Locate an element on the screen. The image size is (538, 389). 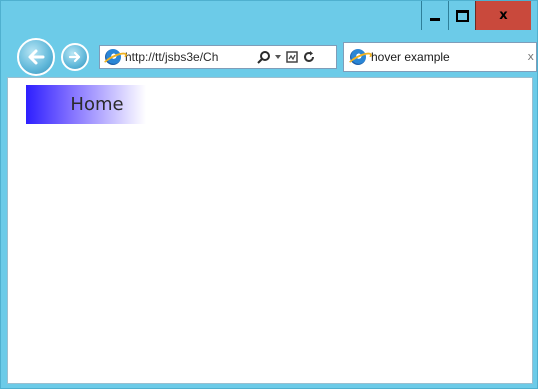
address-url: http://tt/jsbs3e/Ch is located at coordinates (189, 57).